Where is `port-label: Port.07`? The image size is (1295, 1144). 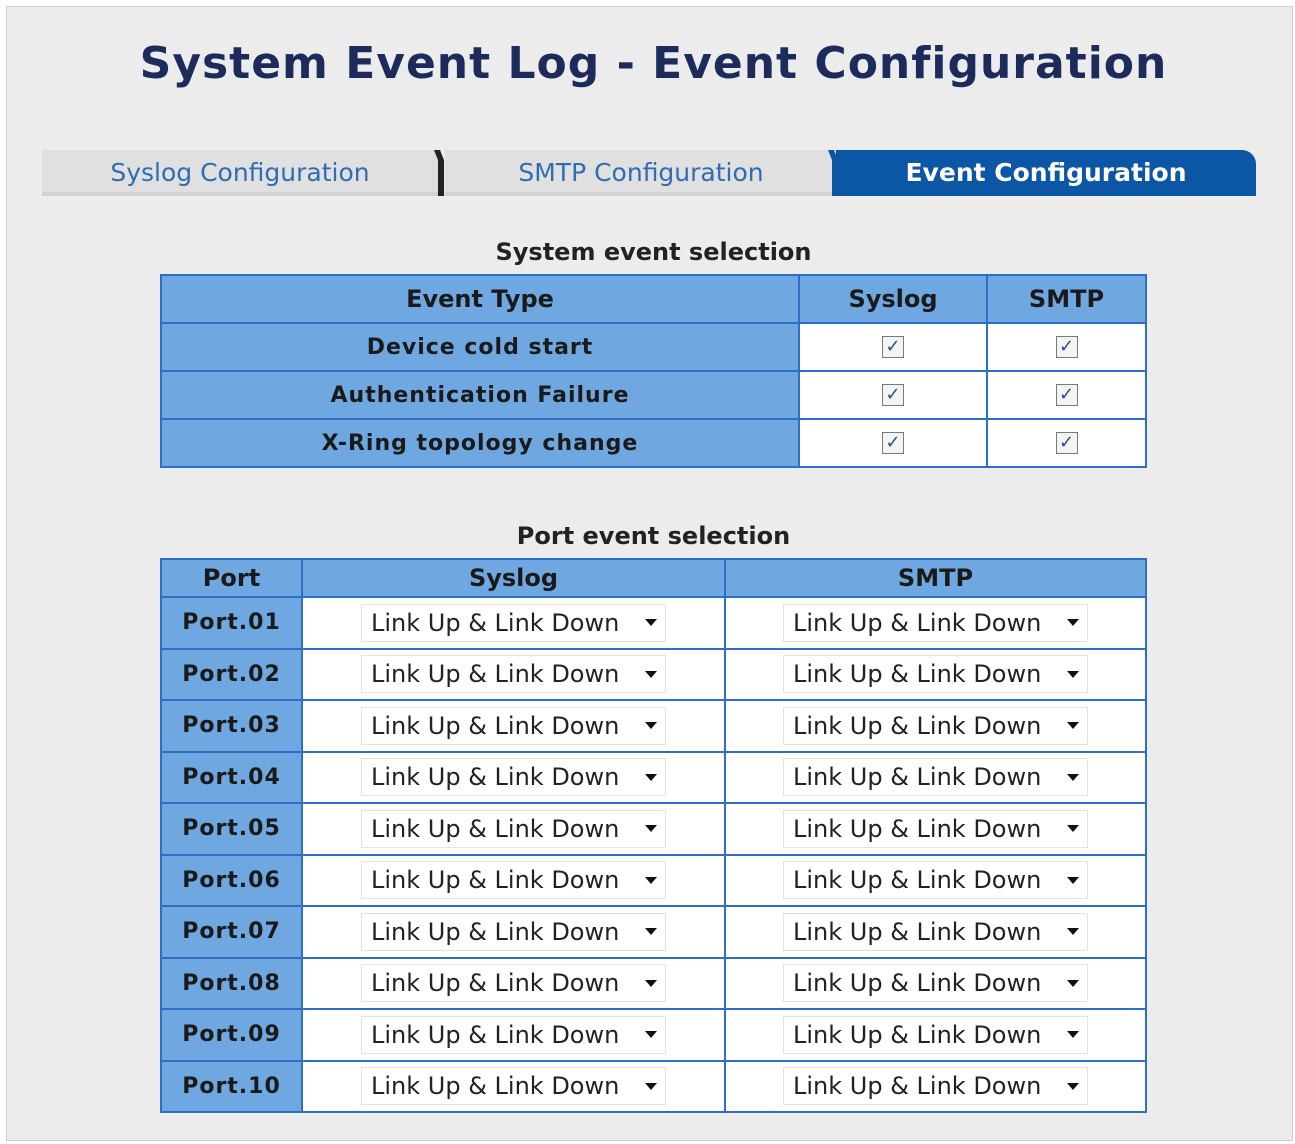
port-label: Port.07 is located at coordinates (231, 932).